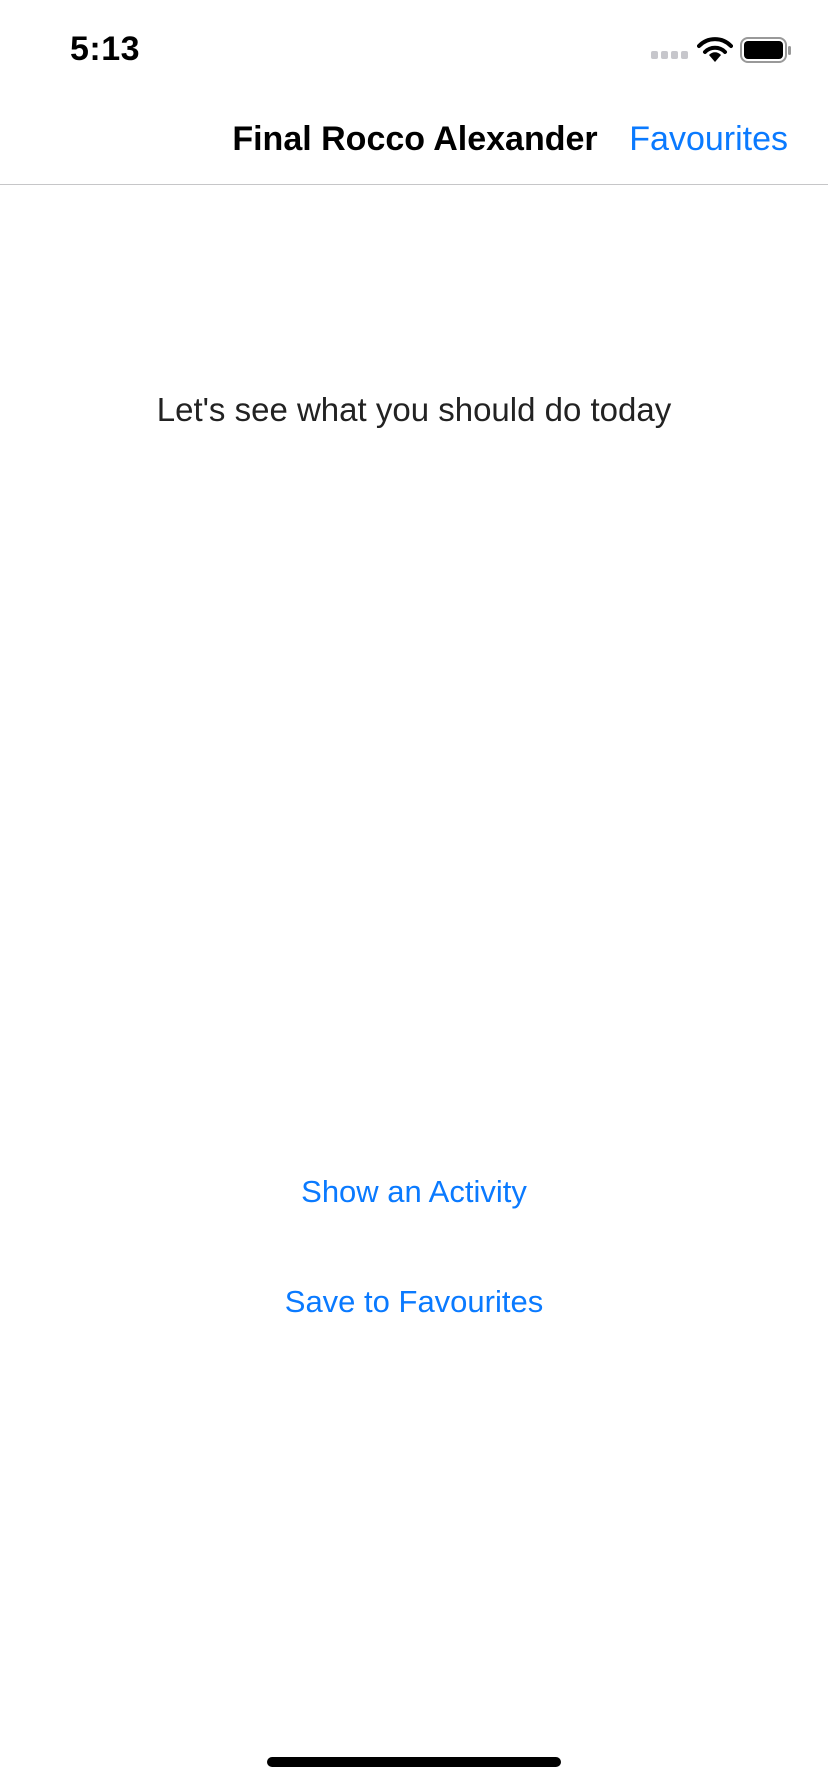 Image resolution: width=828 pixels, height=1792 pixels. Describe the element at coordinates (105, 49) in the screenshot. I see `status-time: 5:13` at that location.